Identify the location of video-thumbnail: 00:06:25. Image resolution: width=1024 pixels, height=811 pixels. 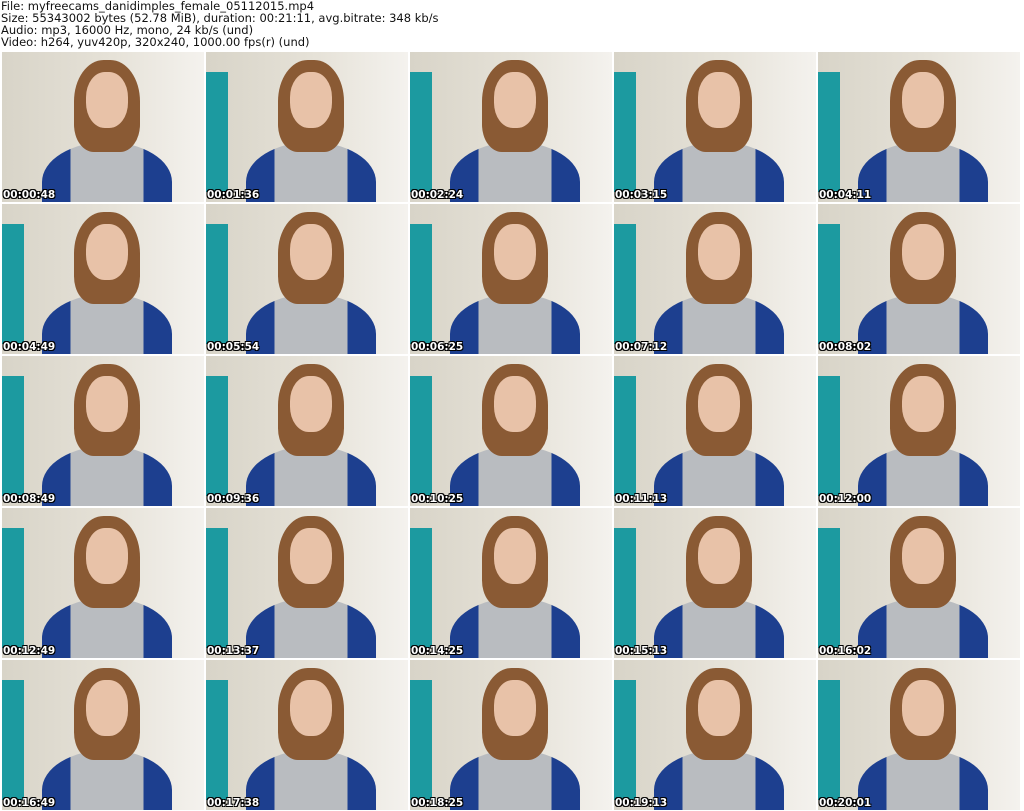
(511, 279).